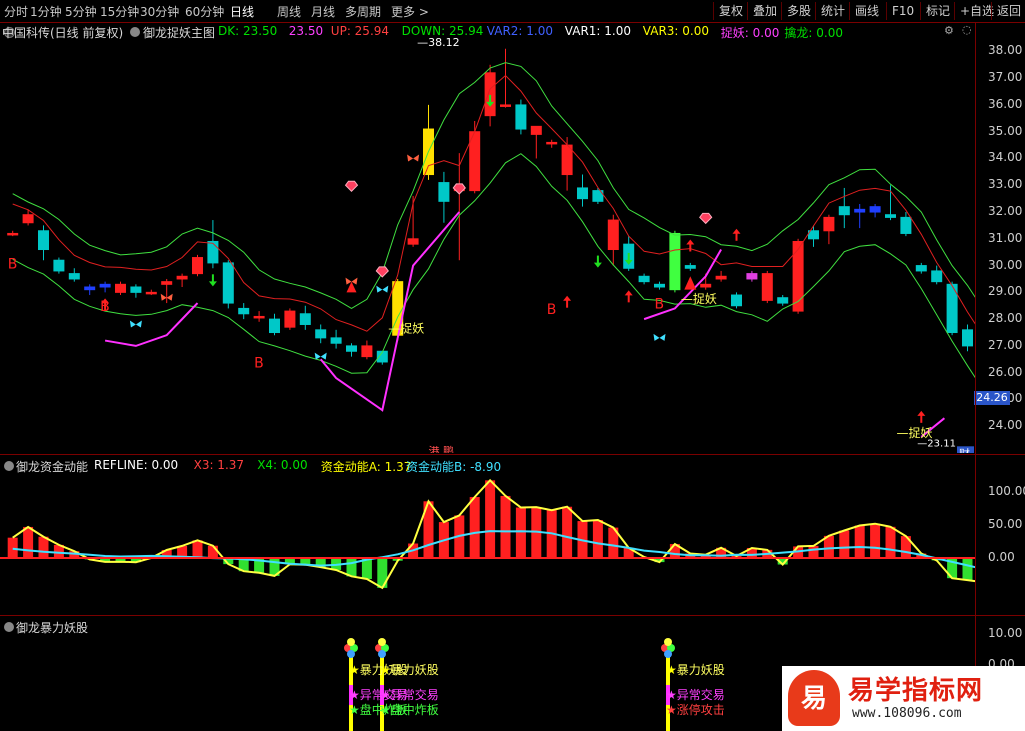  I want to click on news-tag: 港 鹏, so click(442, 449).